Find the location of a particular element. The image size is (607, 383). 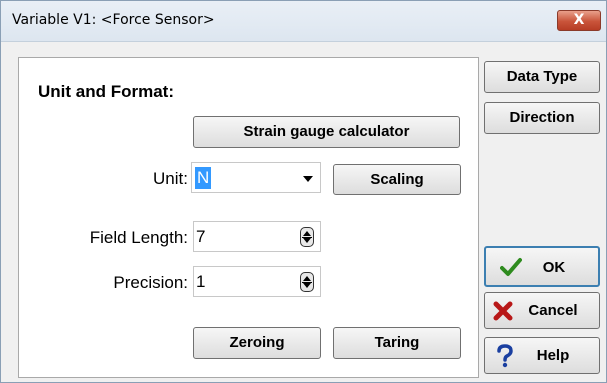

taring-label: Taring is located at coordinates (397, 342).